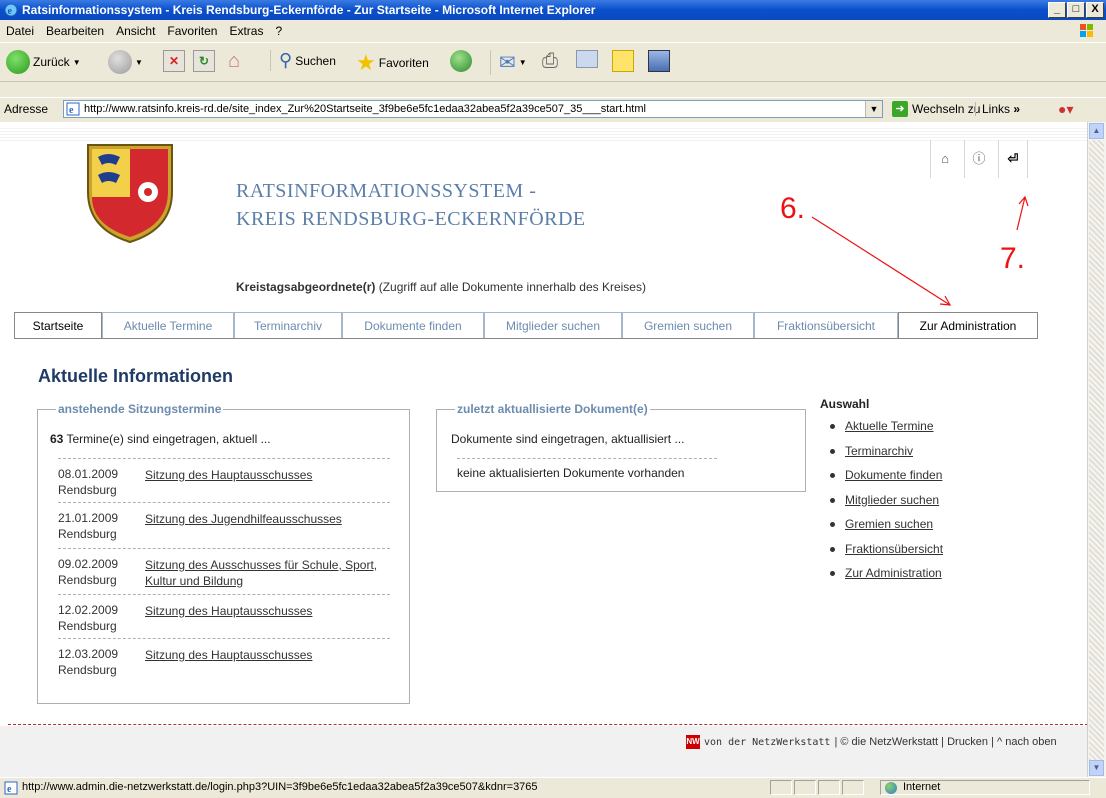  I want to click on history-button, so click(461, 61).